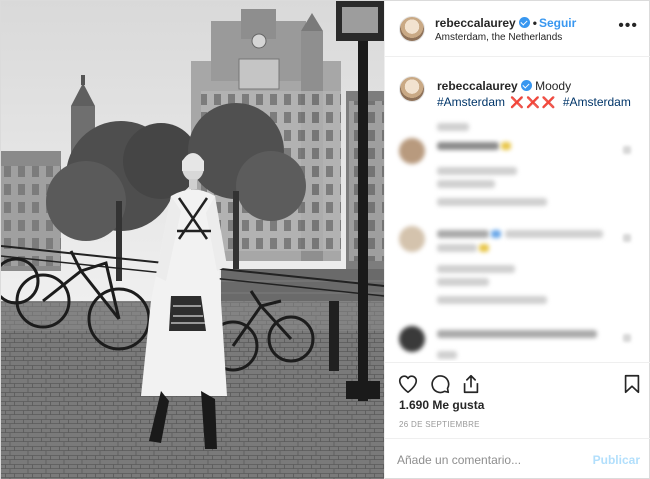  I want to click on verified-badge-icon, so click(524, 22).